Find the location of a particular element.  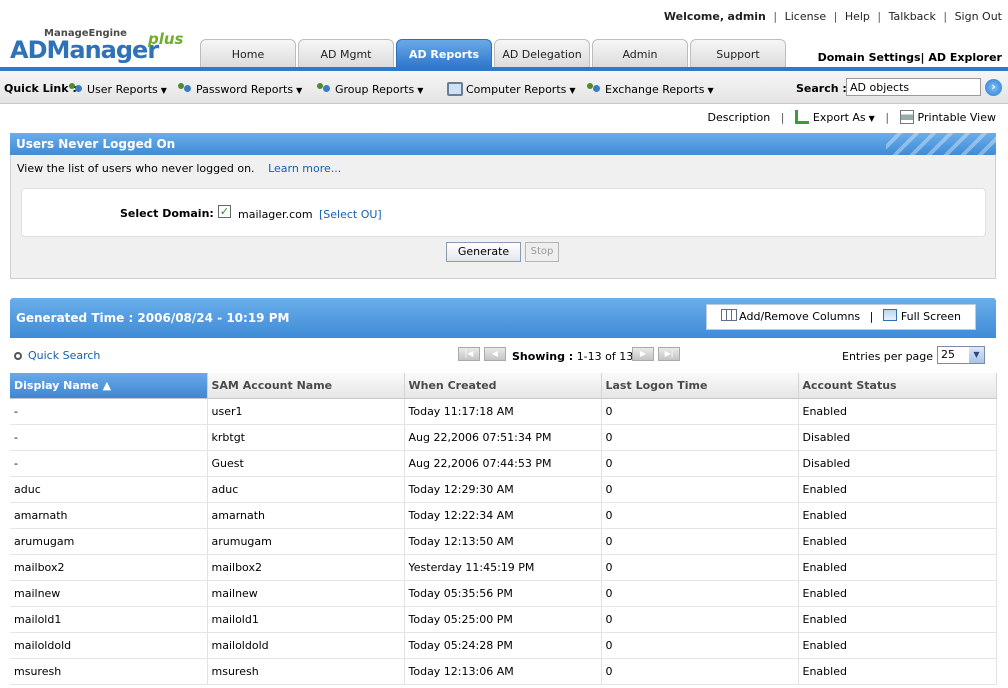

sam-account-name-cell: mailold1 is located at coordinates (306, 619).